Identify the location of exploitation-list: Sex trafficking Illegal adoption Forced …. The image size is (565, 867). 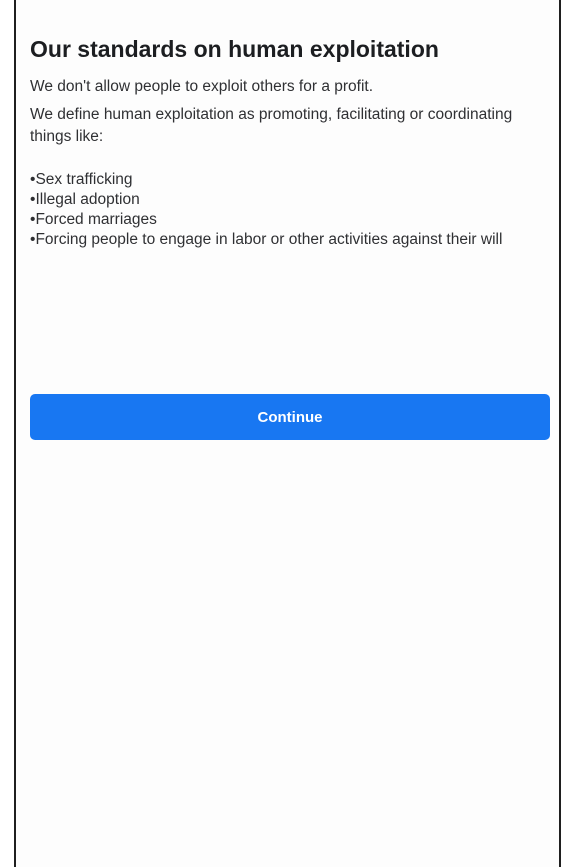
(289, 210).